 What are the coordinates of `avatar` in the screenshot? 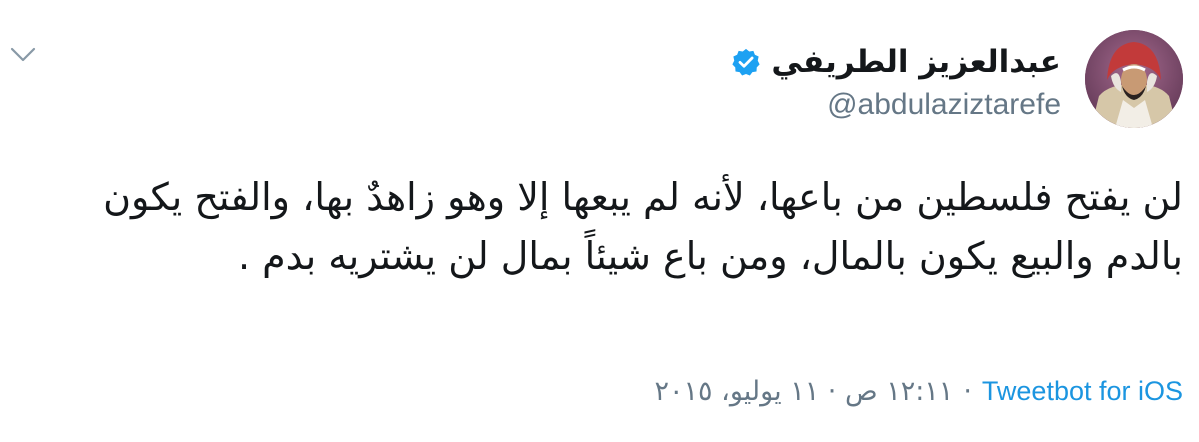 It's located at (1134, 79).